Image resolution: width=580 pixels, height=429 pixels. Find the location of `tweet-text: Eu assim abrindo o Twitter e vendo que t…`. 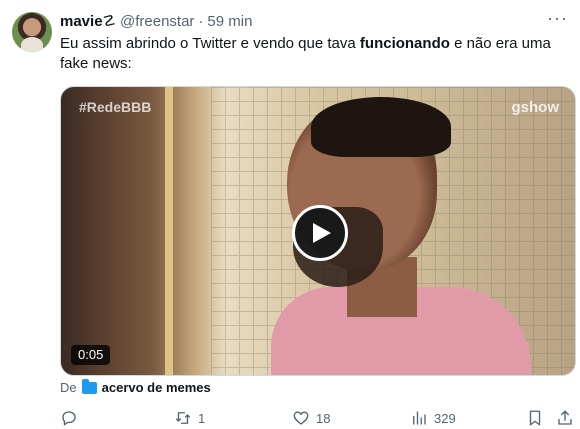

tweet-text: Eu assim abrindo o Twitter e vendo que t… is located at coordinates (310, 54).